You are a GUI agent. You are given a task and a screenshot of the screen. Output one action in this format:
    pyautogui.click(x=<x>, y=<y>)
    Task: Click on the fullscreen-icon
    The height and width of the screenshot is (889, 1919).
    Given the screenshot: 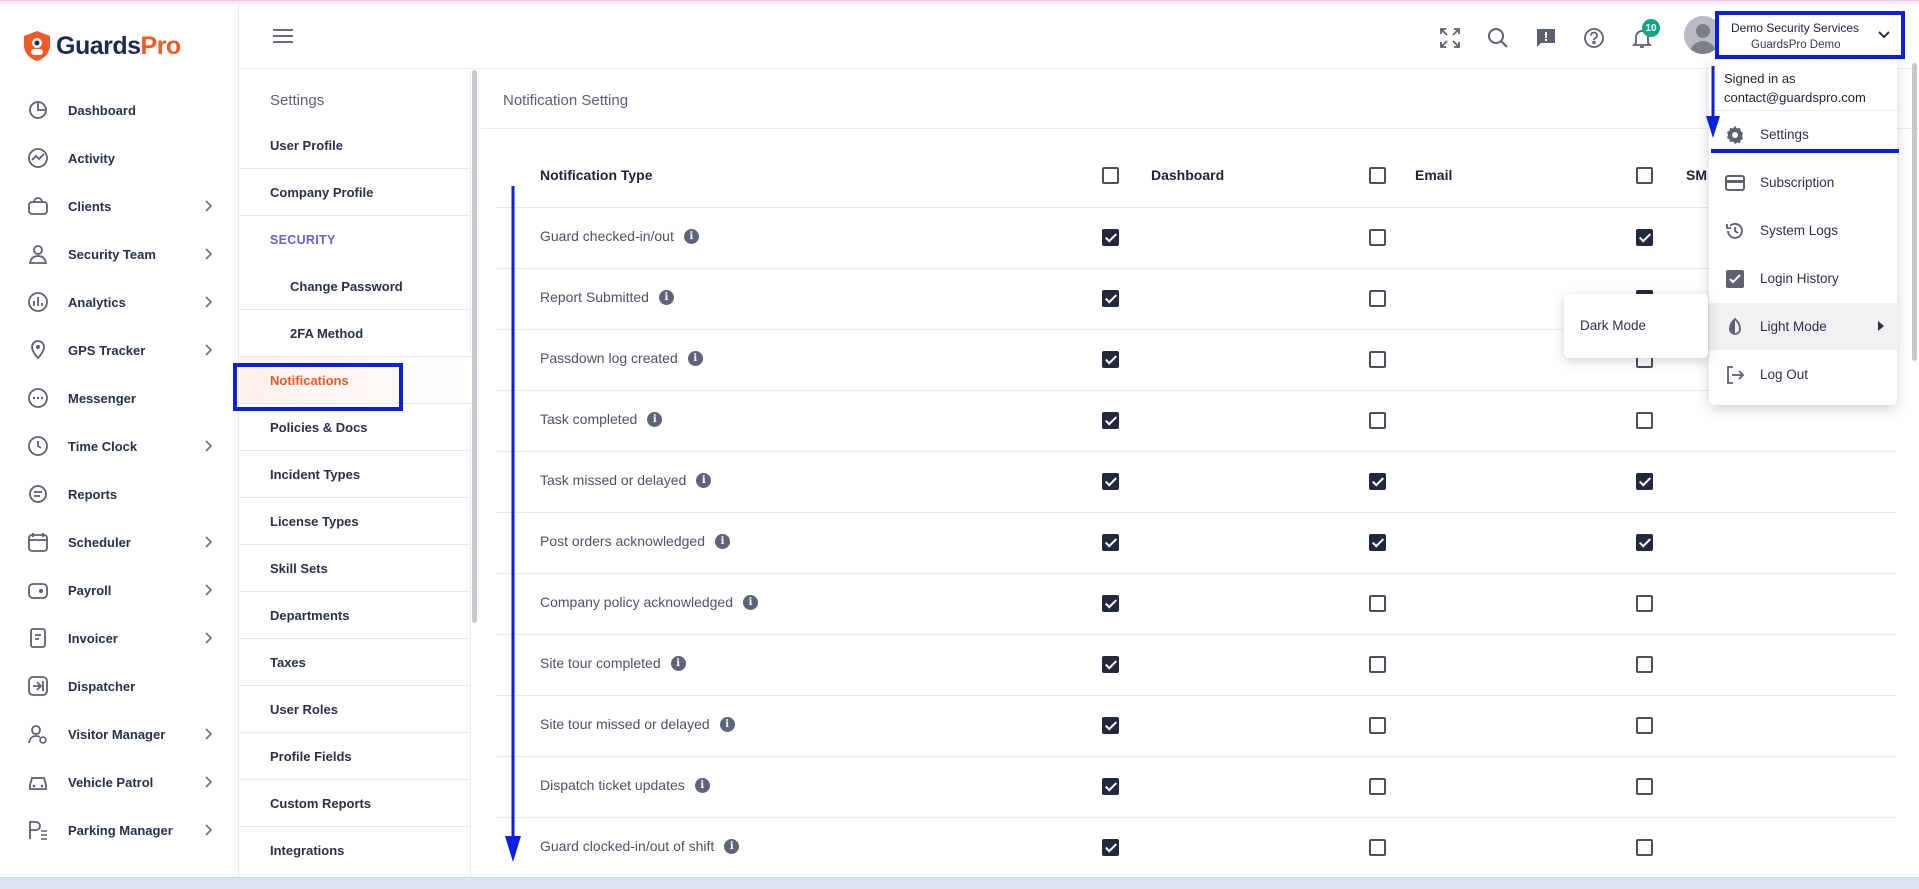 What is the action you would take?
    pyautogui.click(x=1450, y=38)
    